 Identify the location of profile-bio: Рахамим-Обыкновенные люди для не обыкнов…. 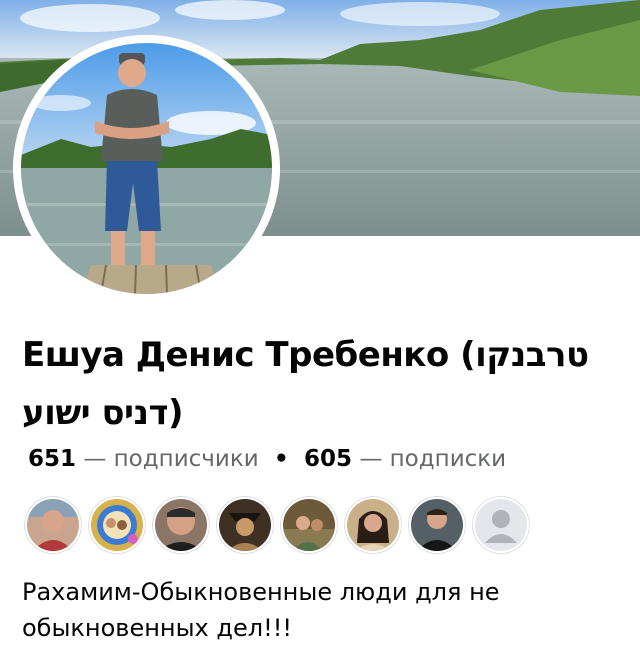
(261, 610).